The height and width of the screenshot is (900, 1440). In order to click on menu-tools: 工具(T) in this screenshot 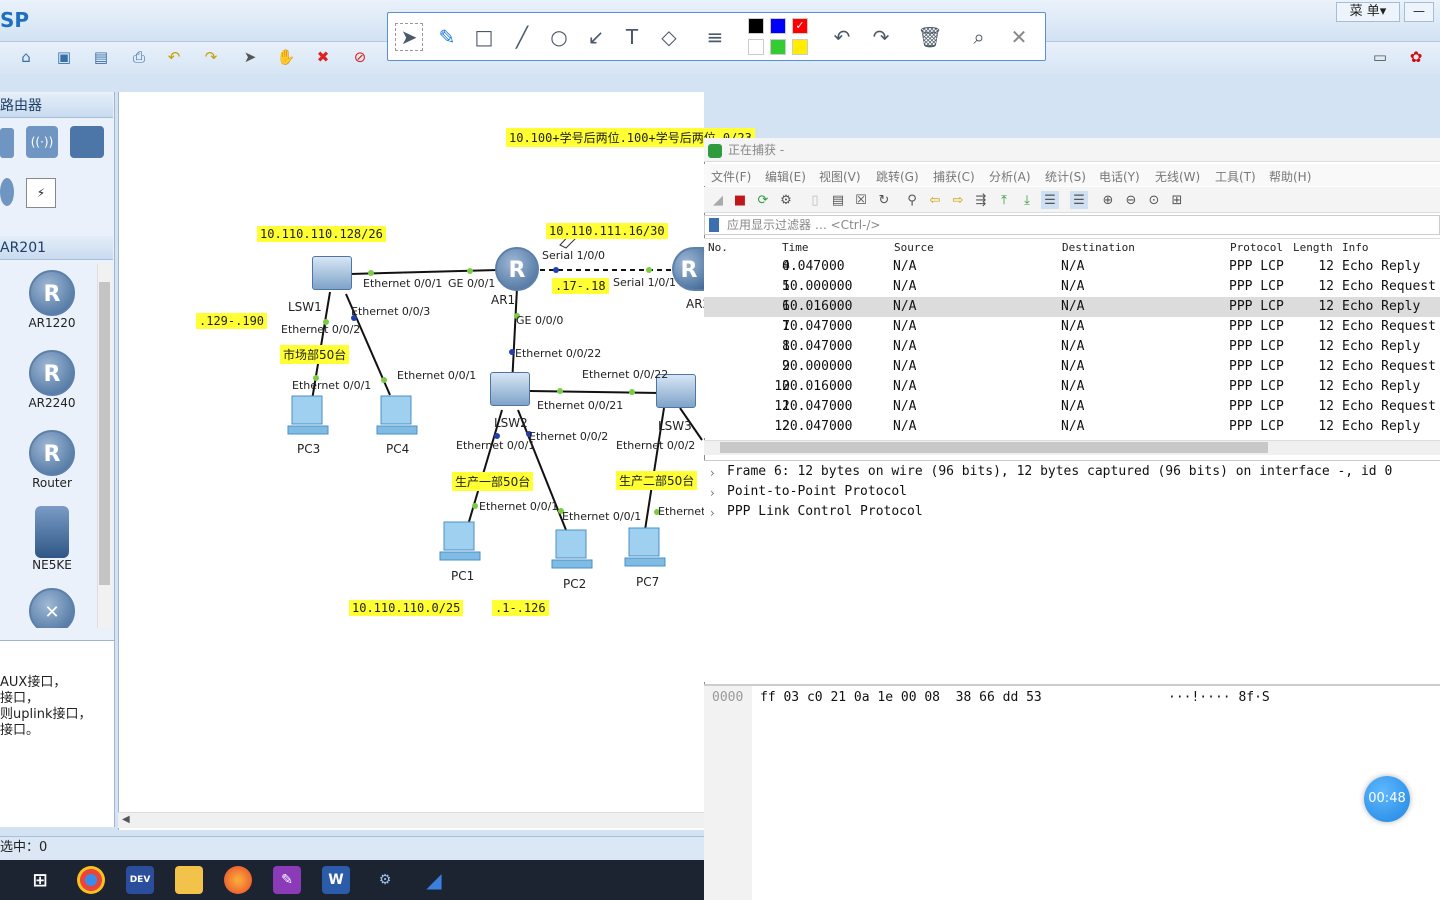, I will do `click(1235, 176)`.